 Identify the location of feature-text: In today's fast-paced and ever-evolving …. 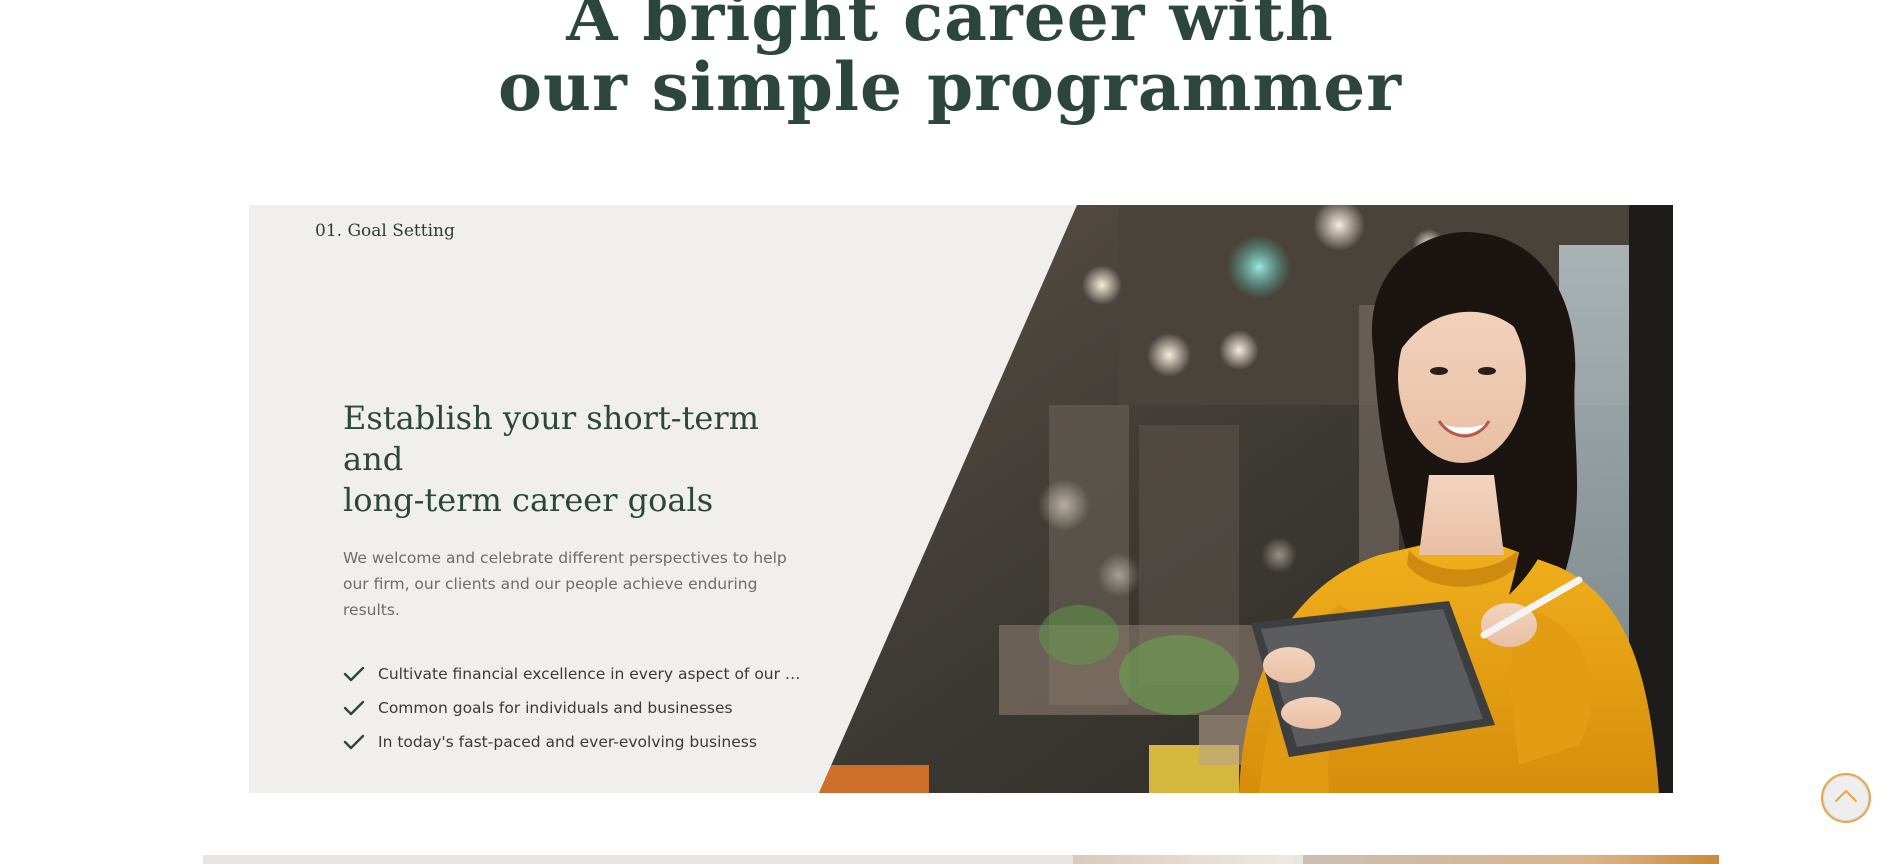
(567, 742).